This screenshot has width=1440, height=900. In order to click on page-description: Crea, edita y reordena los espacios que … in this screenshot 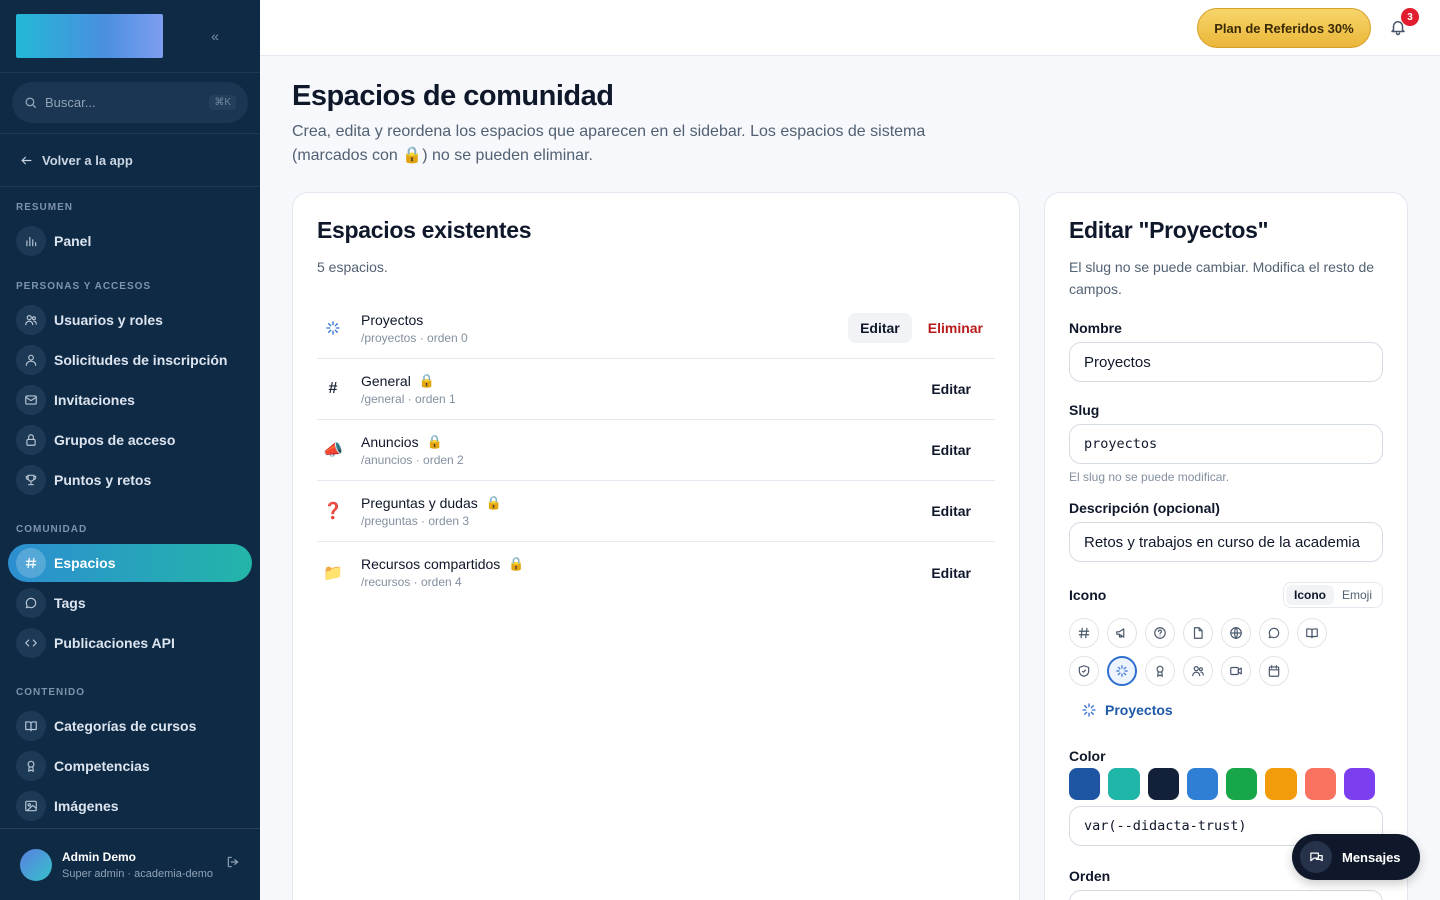, I will do `click(642, 144)`.